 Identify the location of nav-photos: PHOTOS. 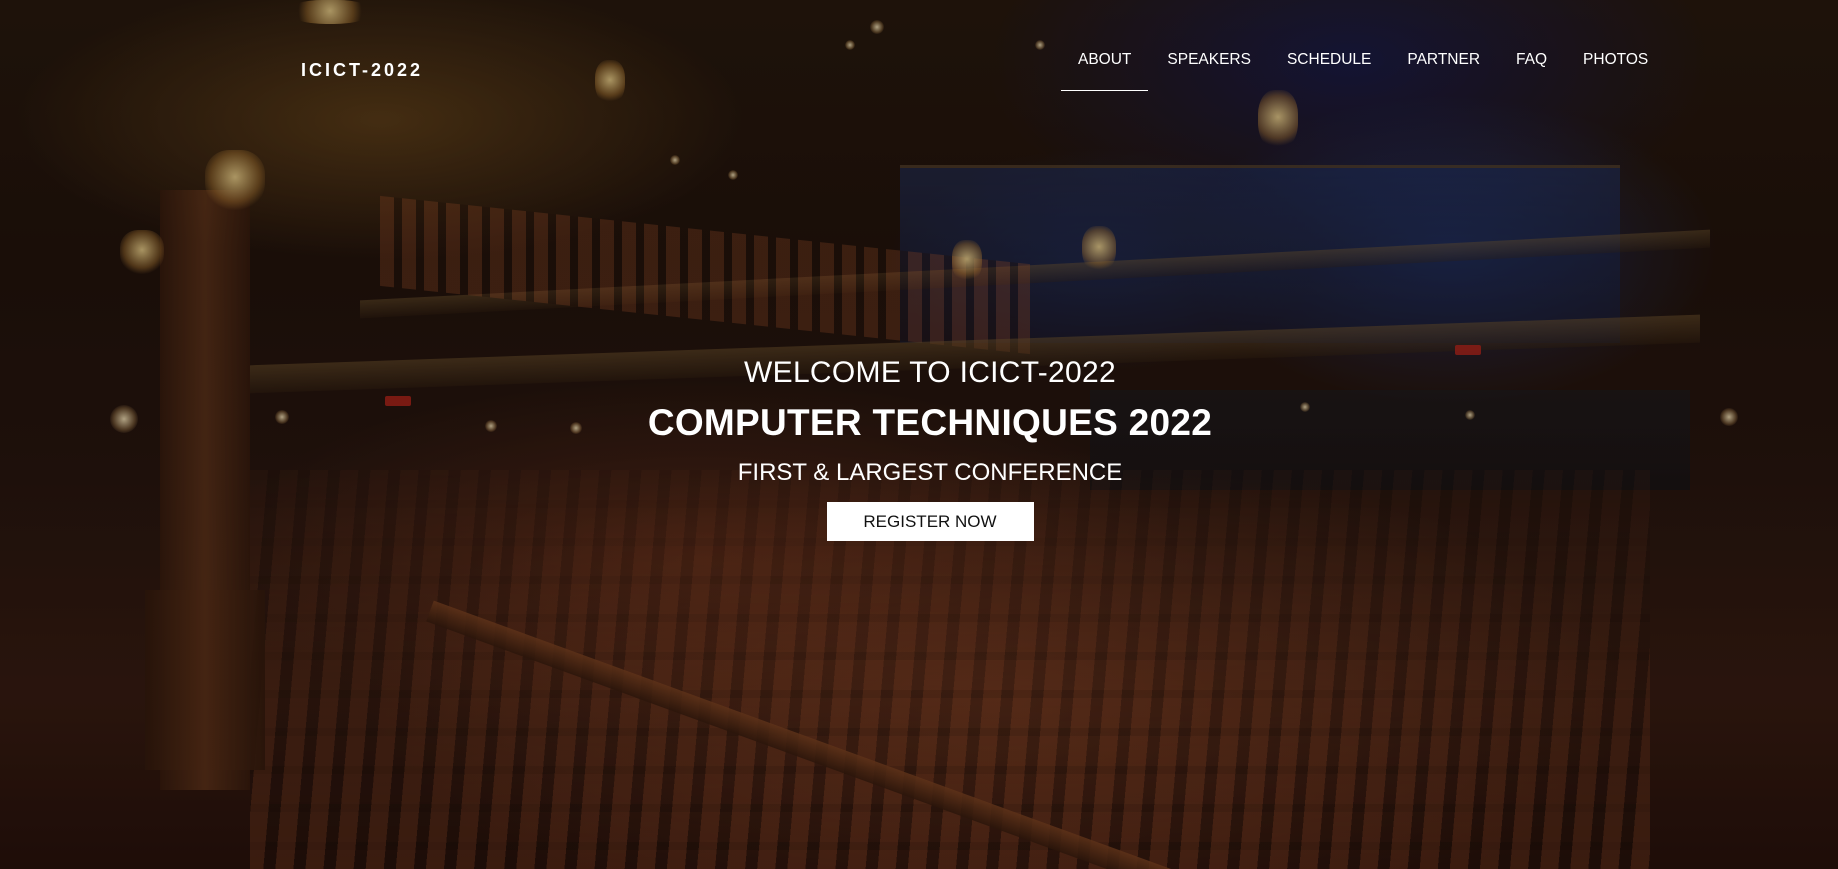
(1615, 60).